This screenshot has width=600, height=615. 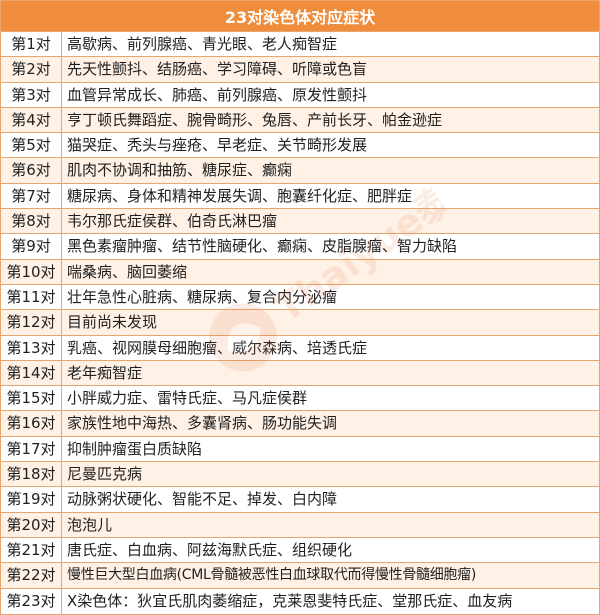 What do you see at coordinates (217, 69) in the screenshot?
I see `symptom-list: 先天性颤抖、结肠癌、学习障碍、听障或色盲` at bounding box center [217, 69].